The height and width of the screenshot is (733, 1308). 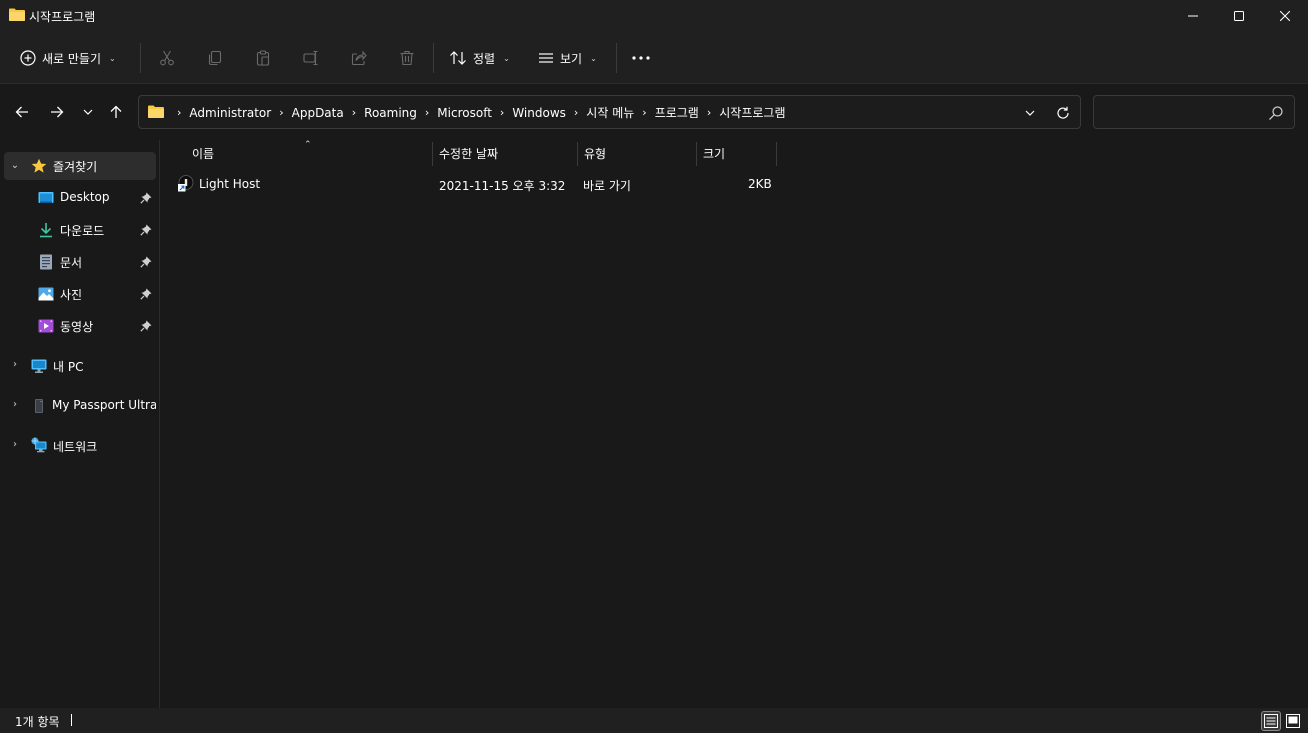 What do you see at coordinates (312, 153) in the screenshot?
I see `column-header-name: 이름` at bounding box center [312, 153].